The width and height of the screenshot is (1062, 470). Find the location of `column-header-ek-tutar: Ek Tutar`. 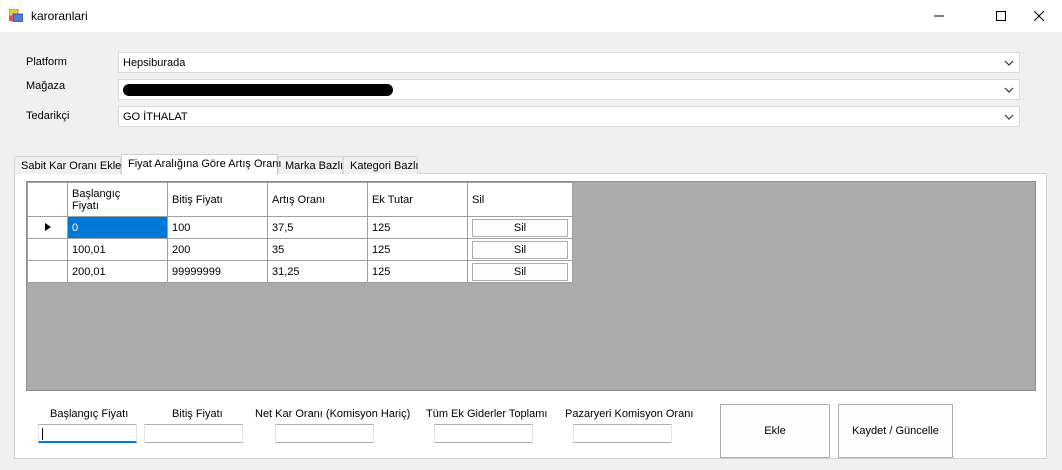

column-header-ek-tutar: Ek Tutar is located at coordinates (417, 199).